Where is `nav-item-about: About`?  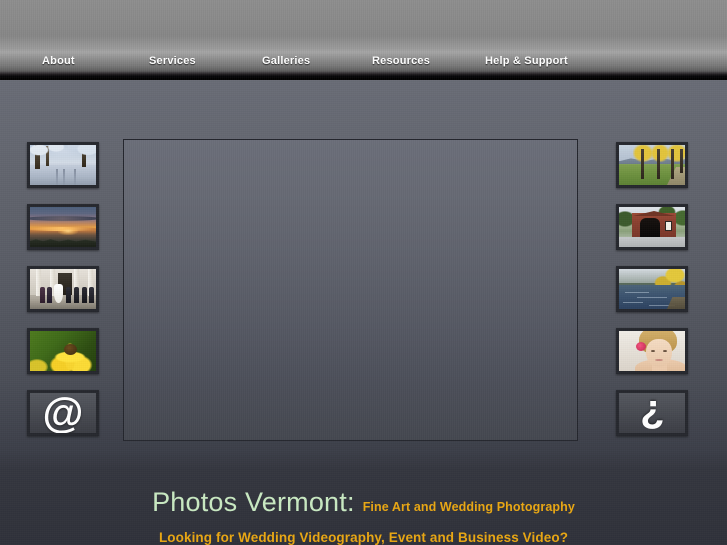 nav-item-about: About is located at coordinates (58, 61).